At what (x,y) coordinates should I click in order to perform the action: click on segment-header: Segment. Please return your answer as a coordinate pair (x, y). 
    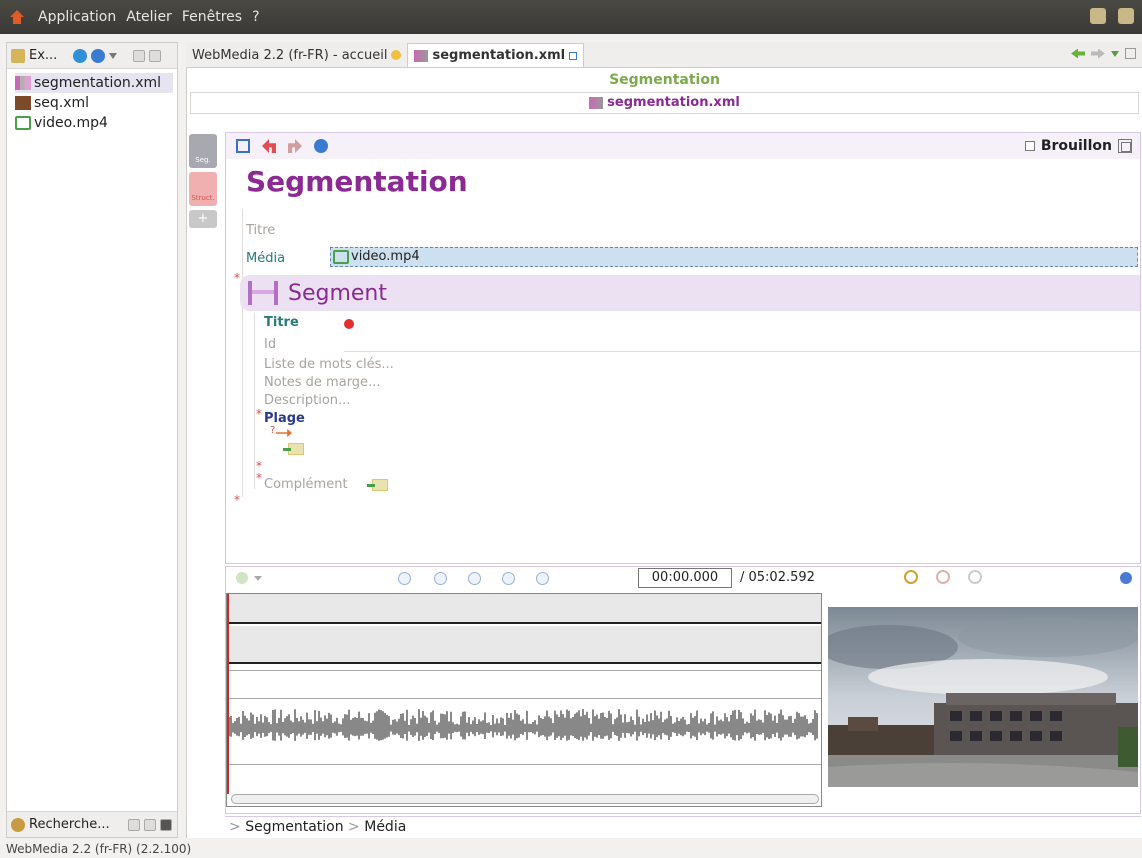
    Looking at the image, I should click on (690, 293).